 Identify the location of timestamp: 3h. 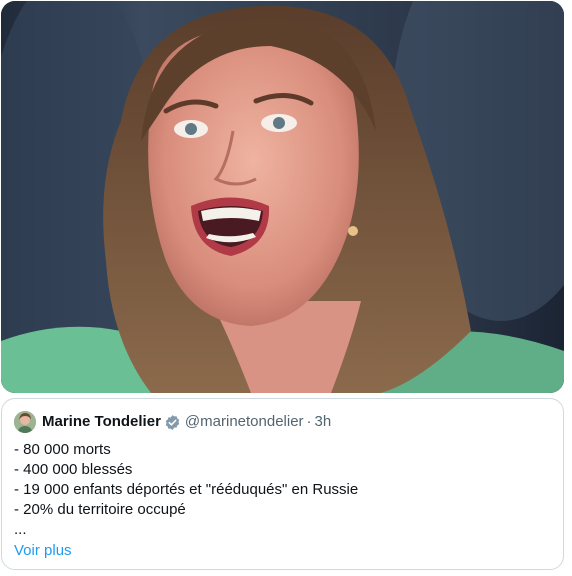
(323, 422).